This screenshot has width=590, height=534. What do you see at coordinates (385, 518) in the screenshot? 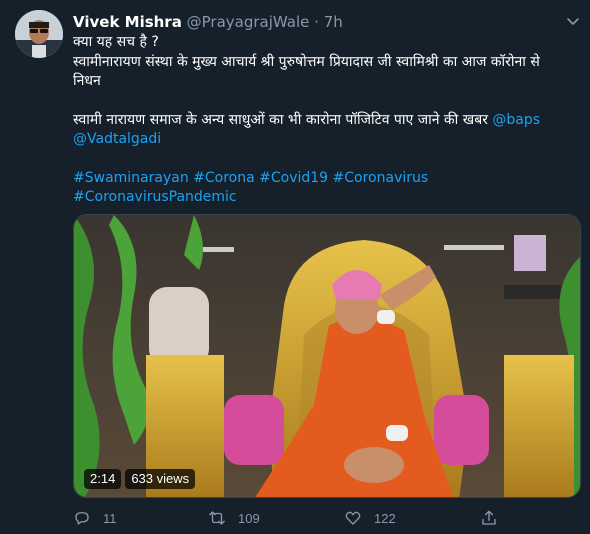
I see `like-count: 122` at bounding box center [385, 518].